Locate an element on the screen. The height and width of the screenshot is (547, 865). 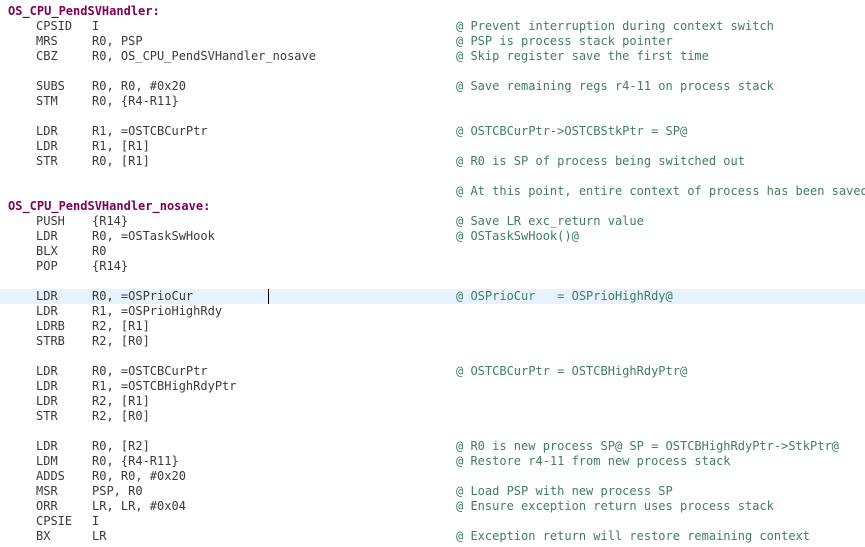
code-operands: R0, [R2] is located at coordinates (121, 446).